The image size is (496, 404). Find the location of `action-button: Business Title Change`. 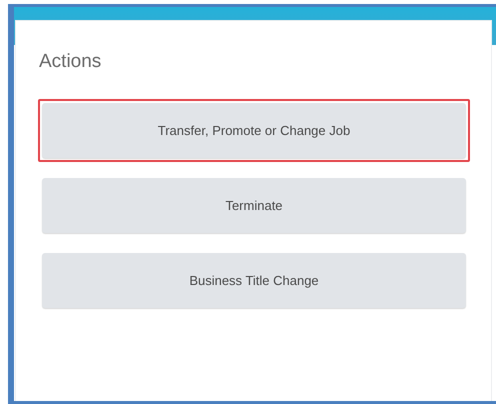

action-button: Business Title Change is located at coordinates (254, 280).